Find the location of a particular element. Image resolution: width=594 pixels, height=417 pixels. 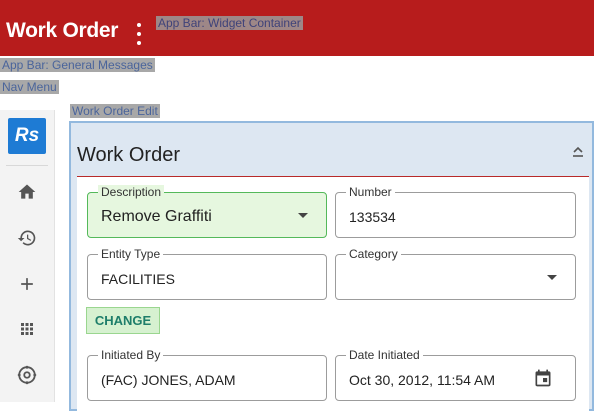

panel-title: Work Order is located at coordinates (128, 155).